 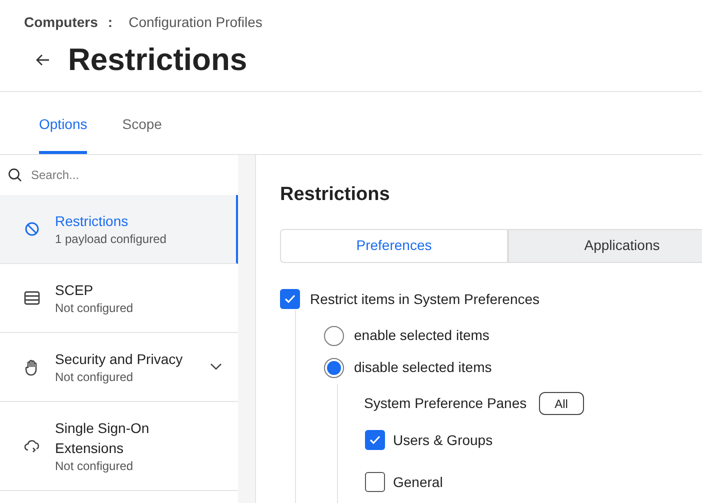 What do you see at coordinates (119, 359) in the screenshot?
I see `payload-name: Security and Privacy` at bounding box center [119, 359].